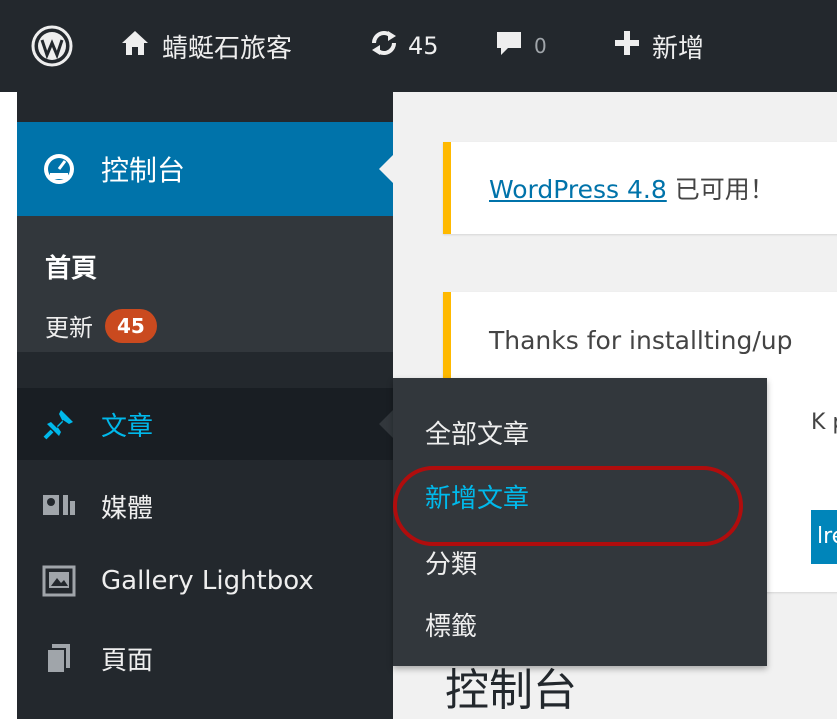 The height and width of the screenshot is (719, 837). What do you see at coordinates (205, 424) in the screenshot?
I see `sidebar-item-posts: 文章` at bounding box center [205, 424].